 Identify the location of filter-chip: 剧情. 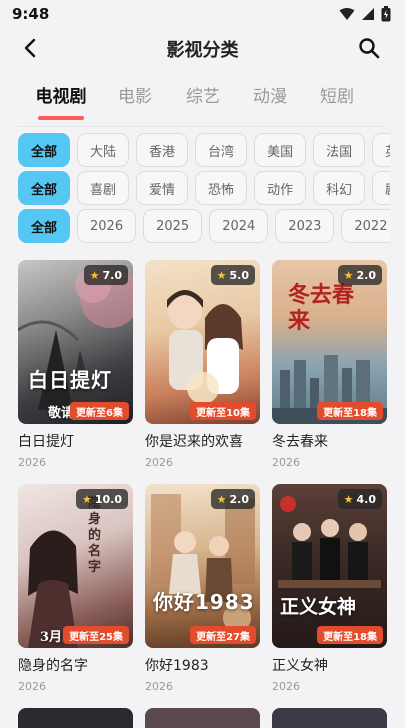
(381, 188).